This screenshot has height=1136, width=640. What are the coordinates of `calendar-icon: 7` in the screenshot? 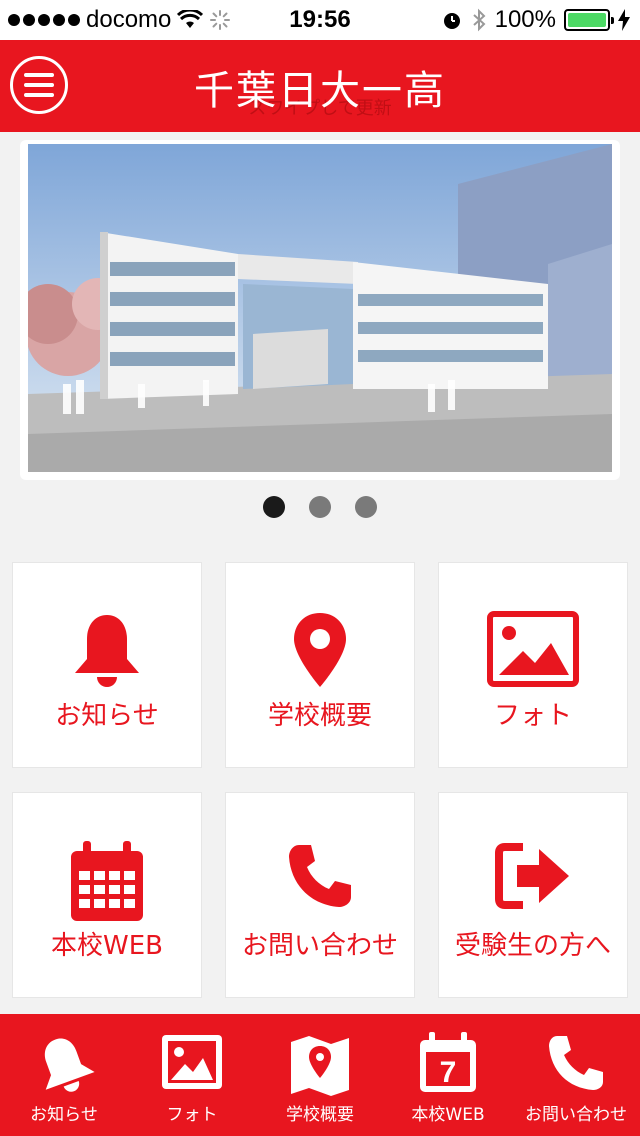 It's located at (448, 1062).